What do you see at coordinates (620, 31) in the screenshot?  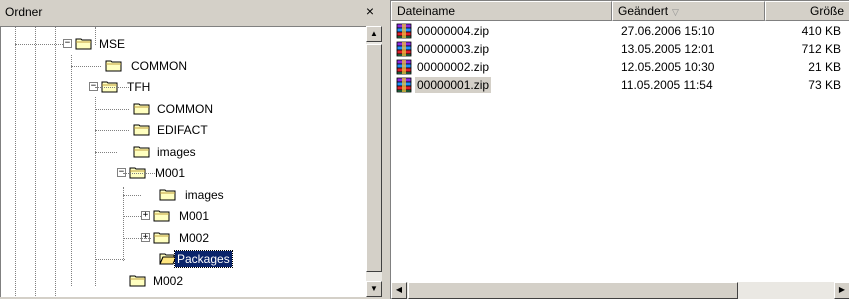 I see `file-row: 00000004.zip 27.06.2006 15:10 410 KB` at bounding box center [620, 31].